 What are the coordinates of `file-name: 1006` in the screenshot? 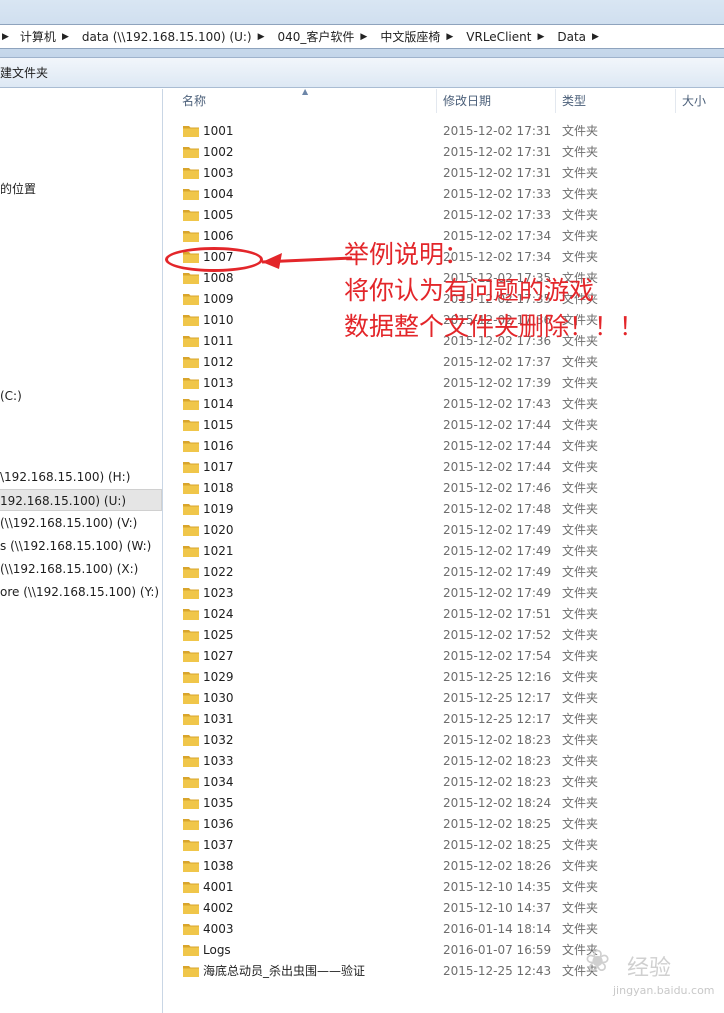 It's located at (218, 236).